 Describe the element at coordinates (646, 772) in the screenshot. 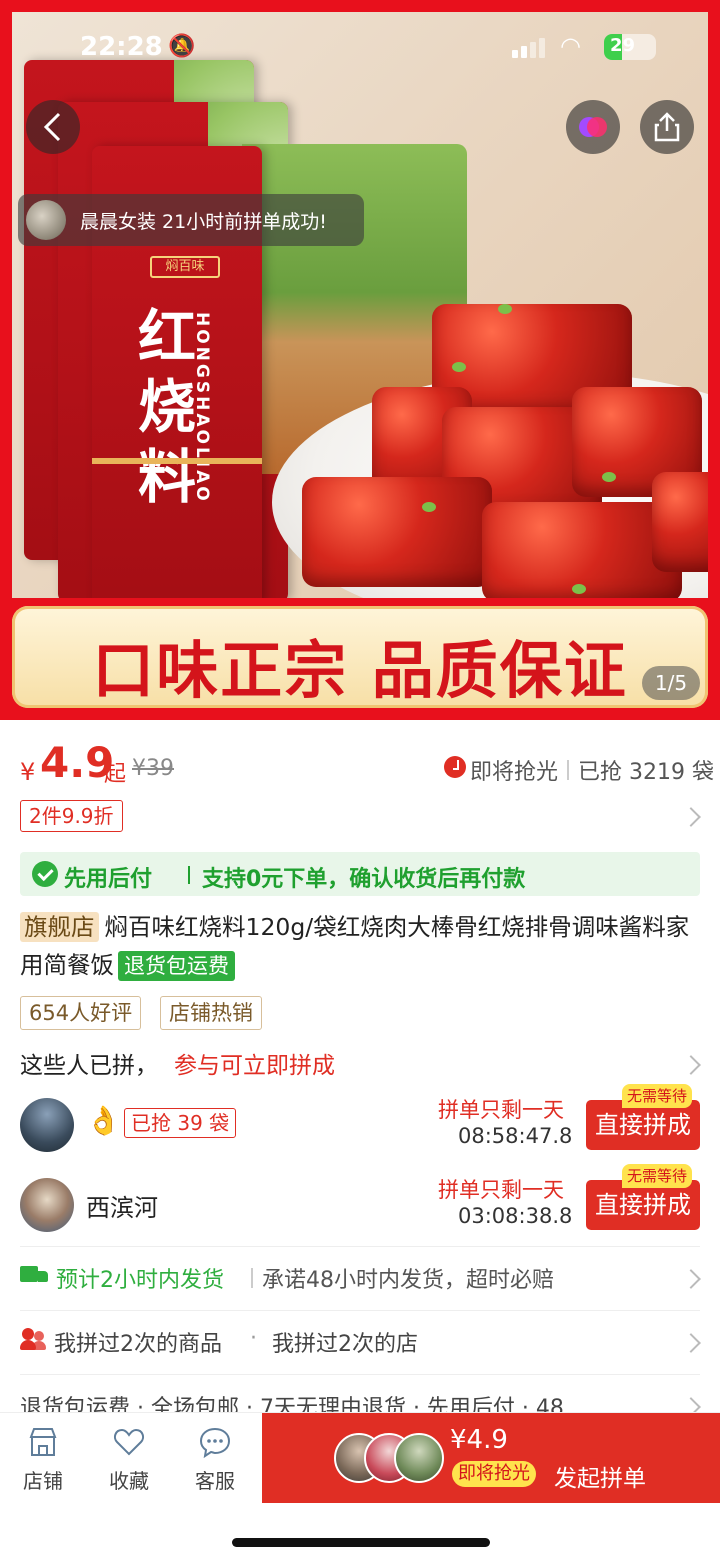

I see `sold-count: 已抢 3219 袋` at that location.